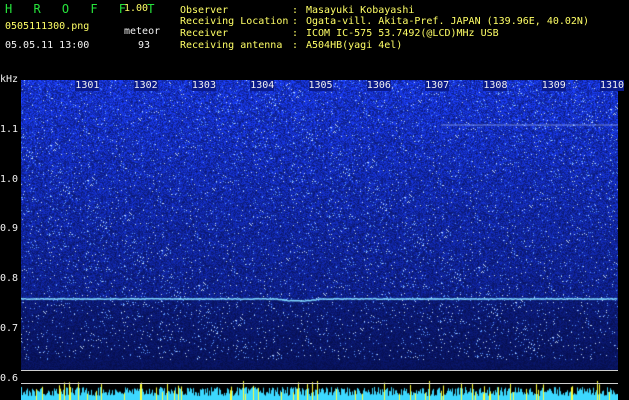 Image resolution: width=629 pixels, height=400 pixels. I want to click on y-axis-label: kHz, so click(9, 79).